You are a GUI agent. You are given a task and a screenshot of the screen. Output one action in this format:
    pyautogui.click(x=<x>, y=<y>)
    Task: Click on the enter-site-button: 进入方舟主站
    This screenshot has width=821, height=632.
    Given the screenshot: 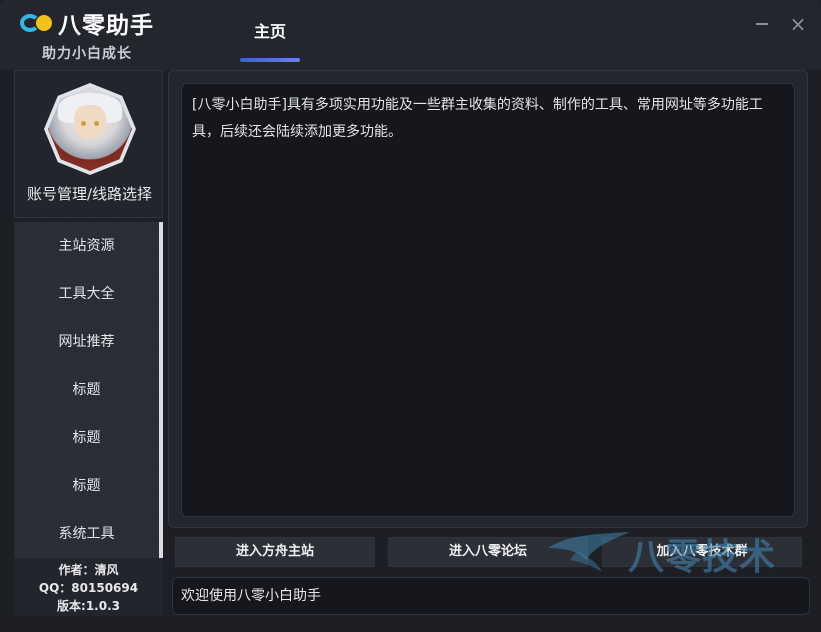 What is the action you would take?
    pyautogui.click(x=275, y=552)
    